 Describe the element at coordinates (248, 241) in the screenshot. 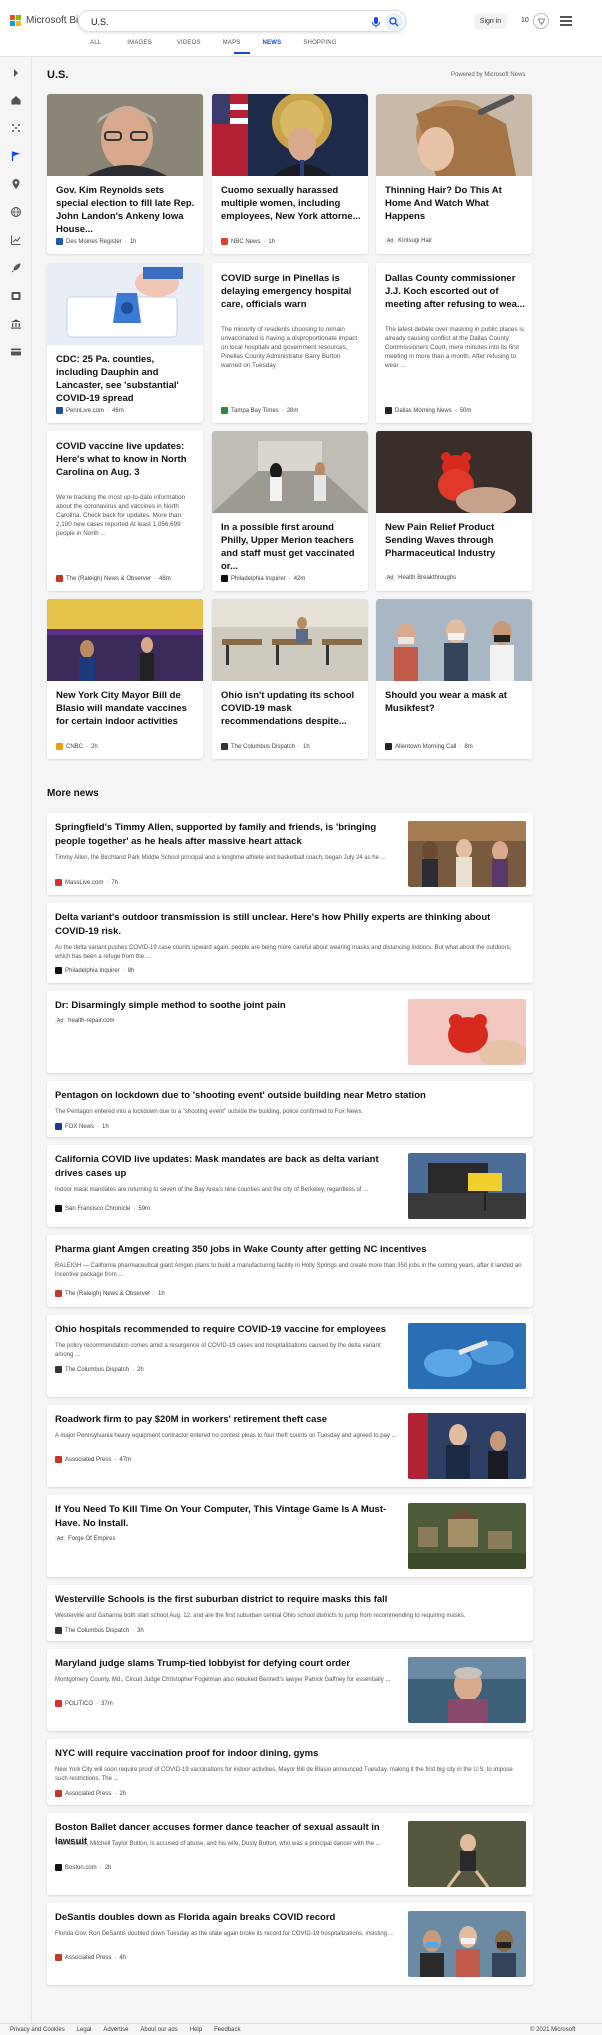

I see `card-source: NBC News · 1h` at that location.